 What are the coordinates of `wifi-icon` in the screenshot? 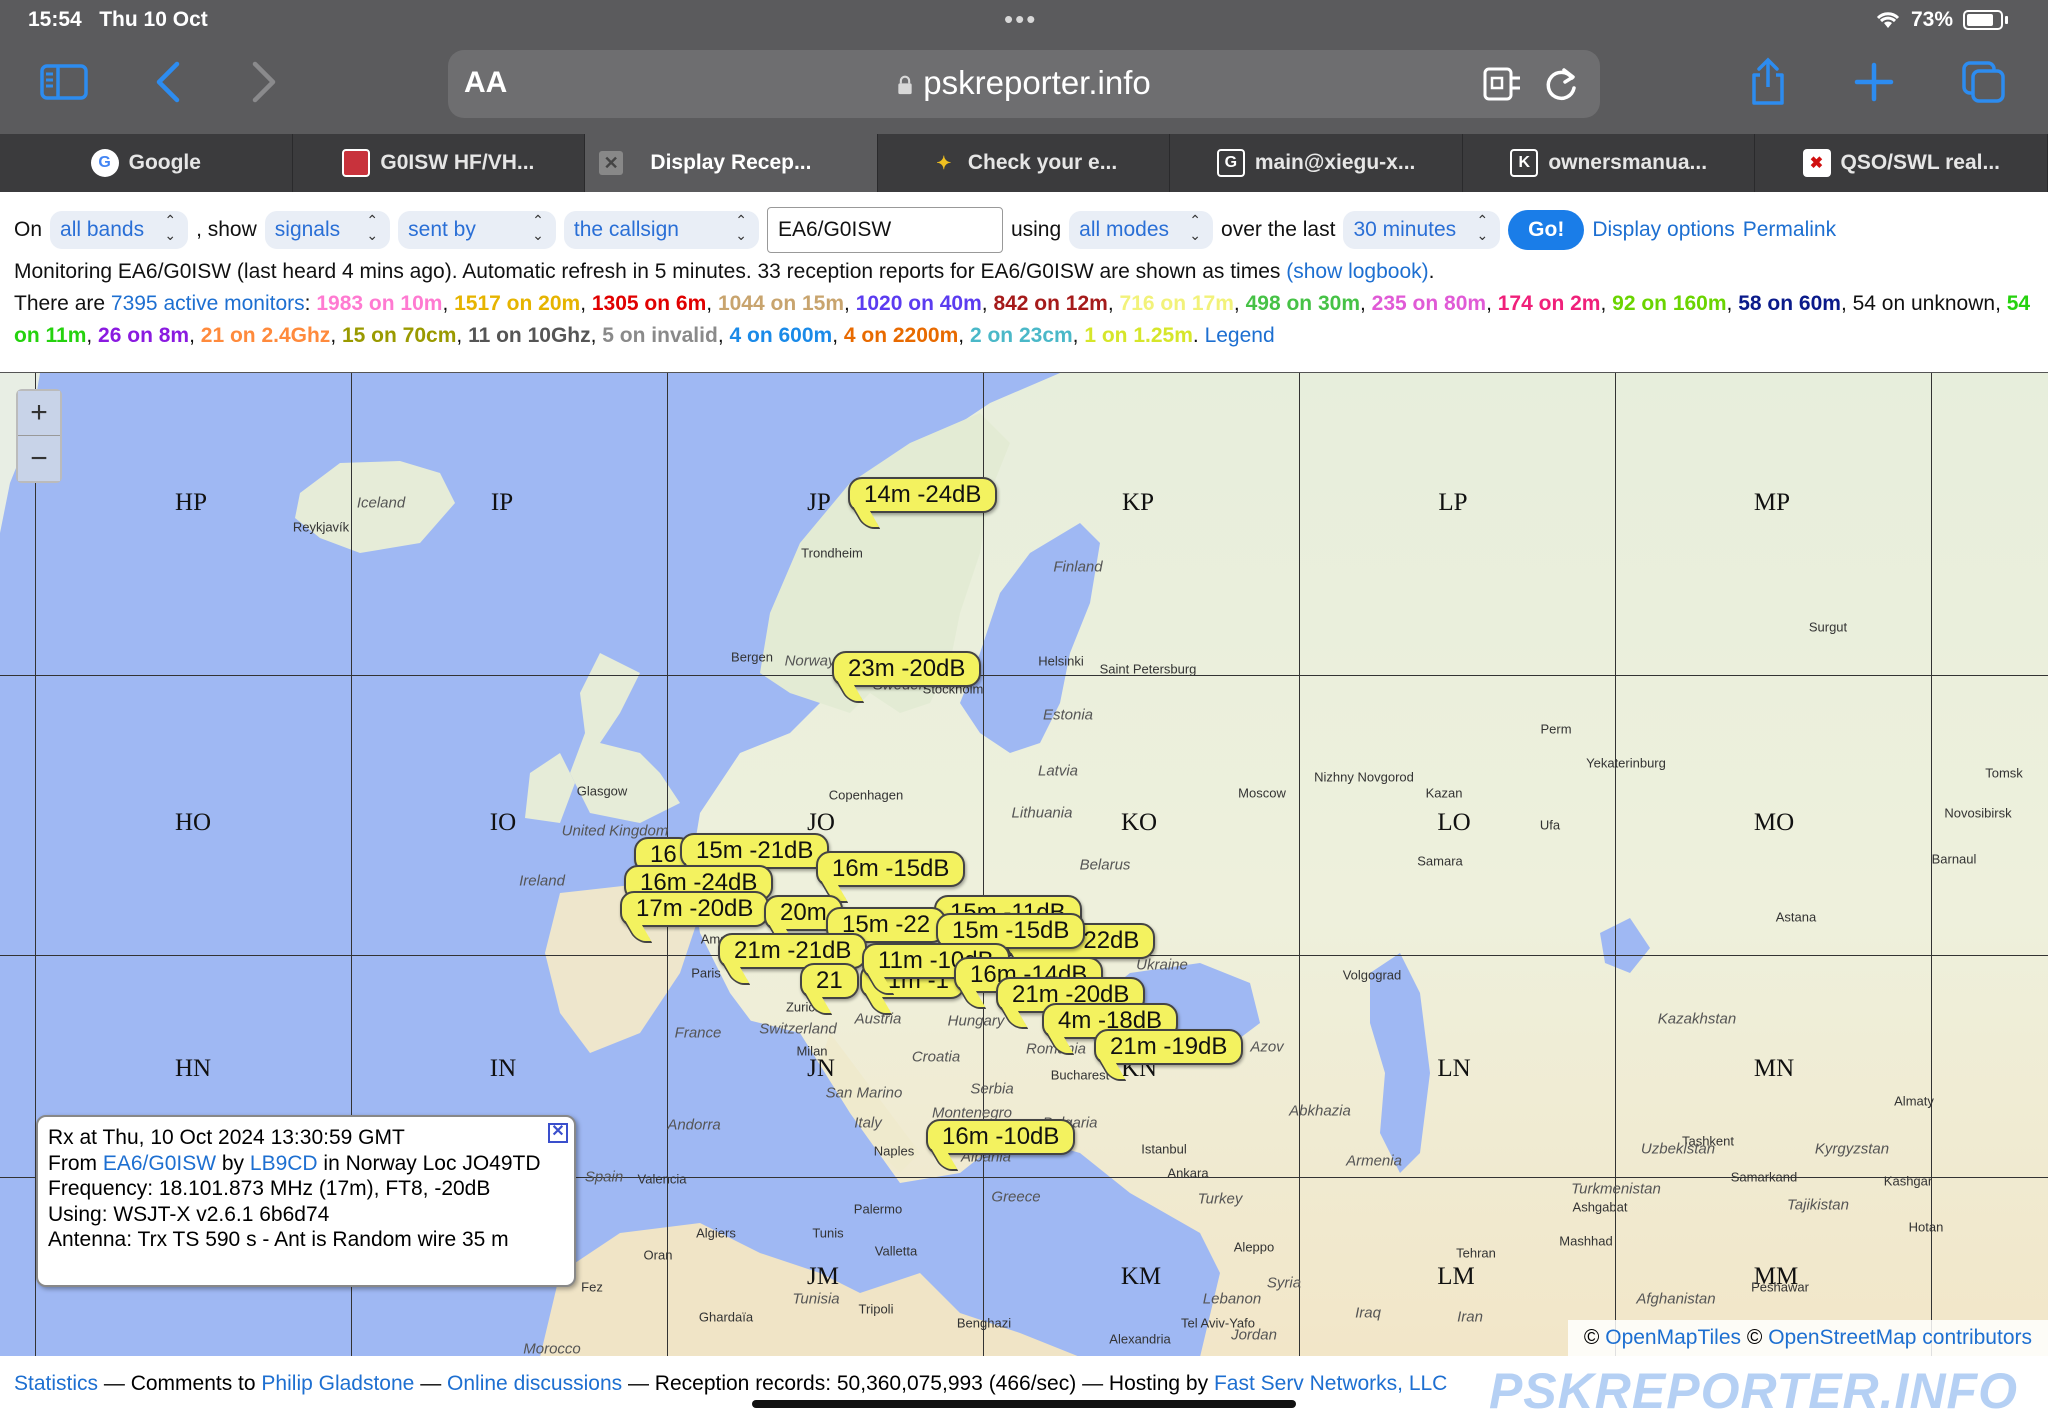 It's located at (1888, 20).